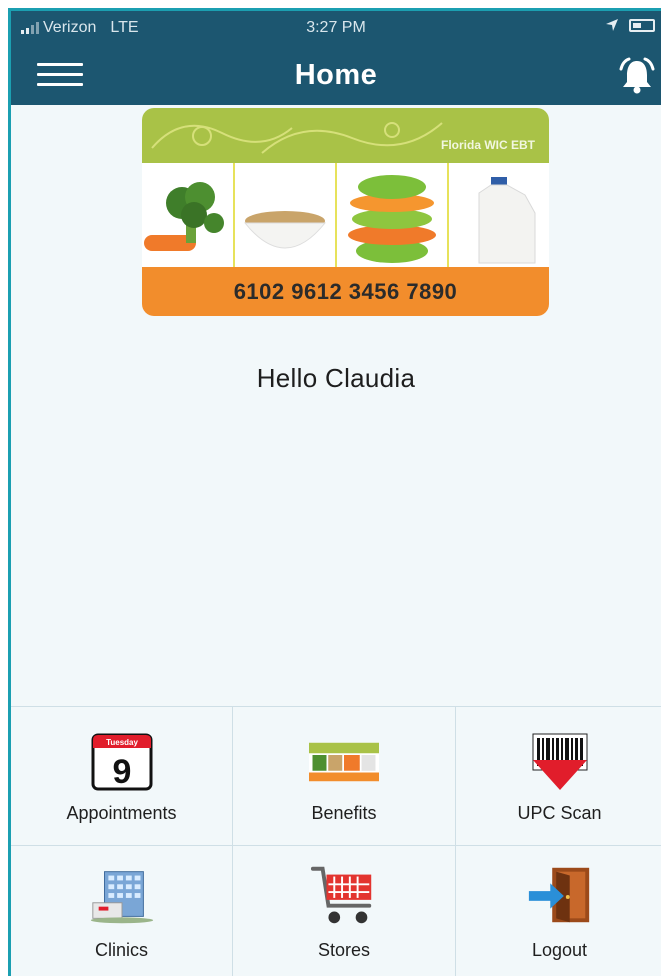  Describe the element at coordinates (121, 950) in the screenshot. I see `clinics-label: Clinics` at that location.